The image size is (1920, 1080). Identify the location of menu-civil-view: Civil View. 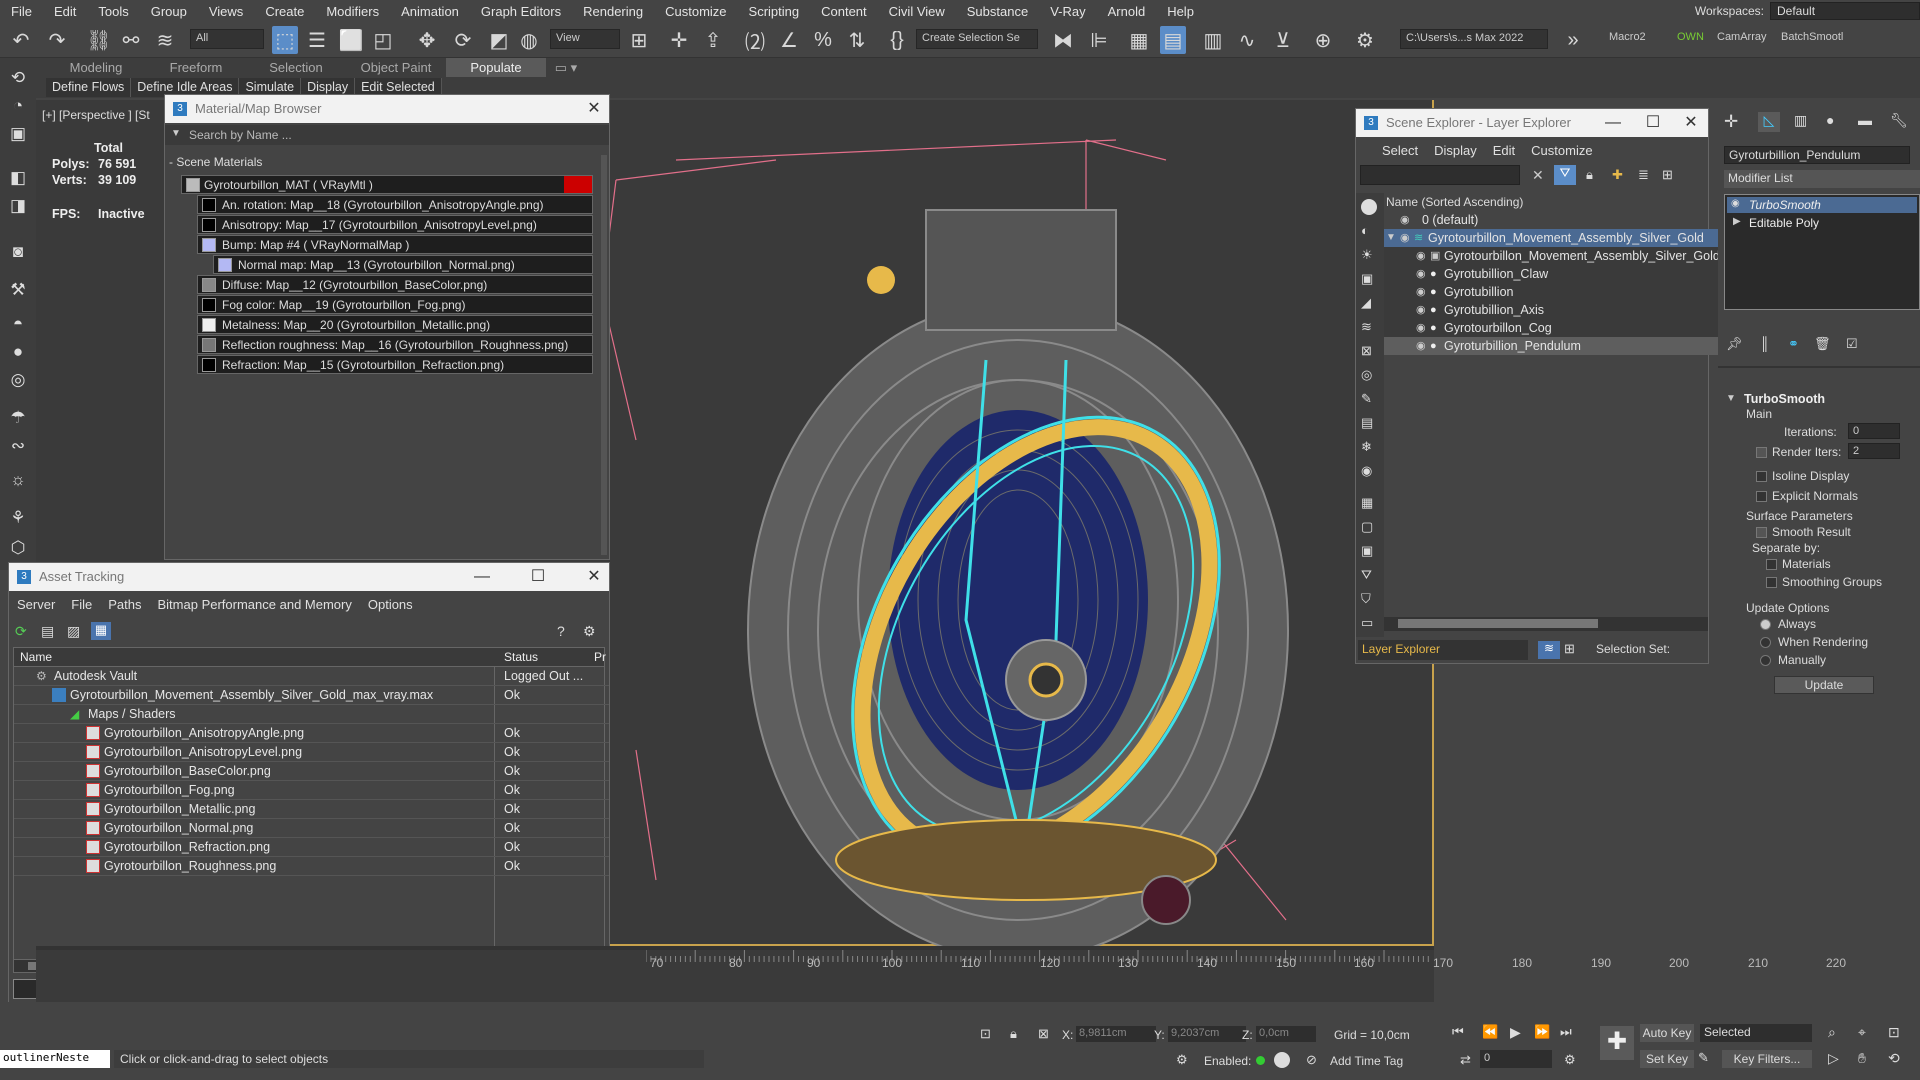
(917, 11).